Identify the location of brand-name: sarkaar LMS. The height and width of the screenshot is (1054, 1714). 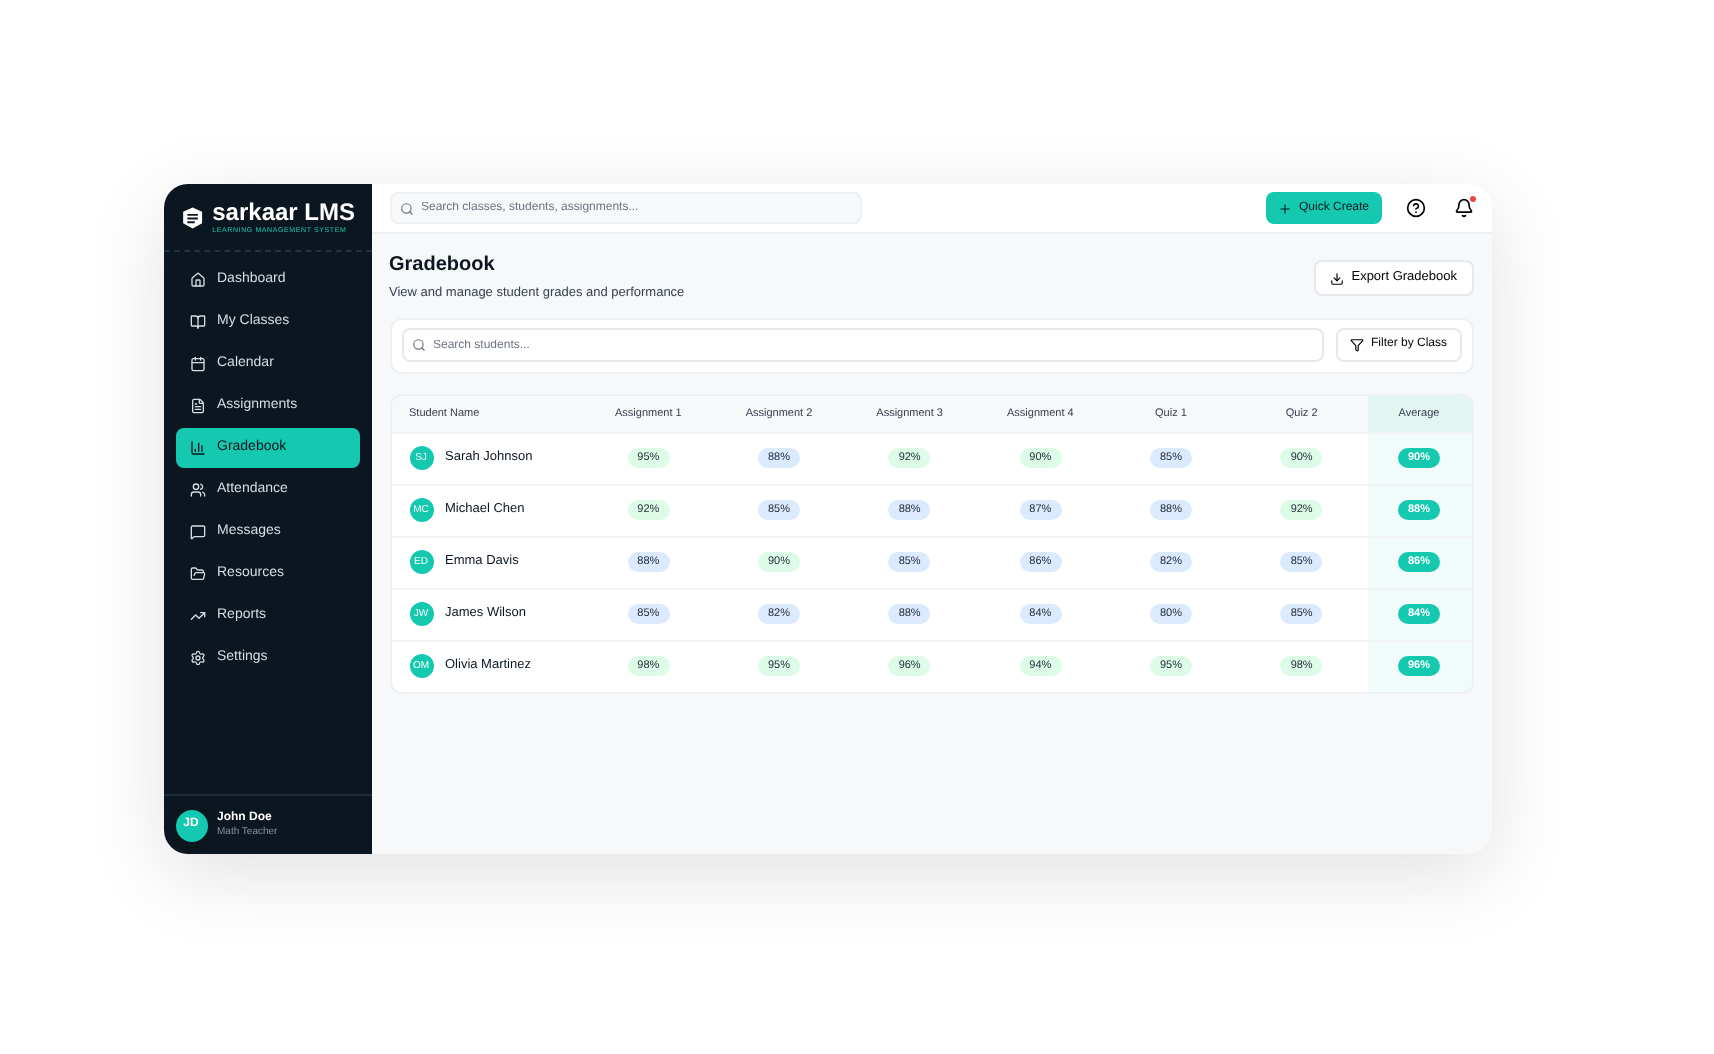
(283, 212).